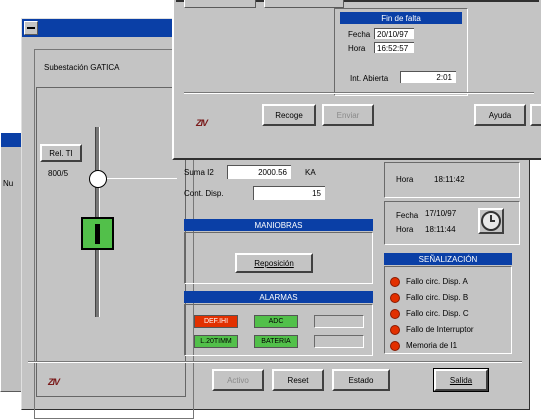  I want to click on subestacion-label: Subestación GATICA, so click(82, 67).